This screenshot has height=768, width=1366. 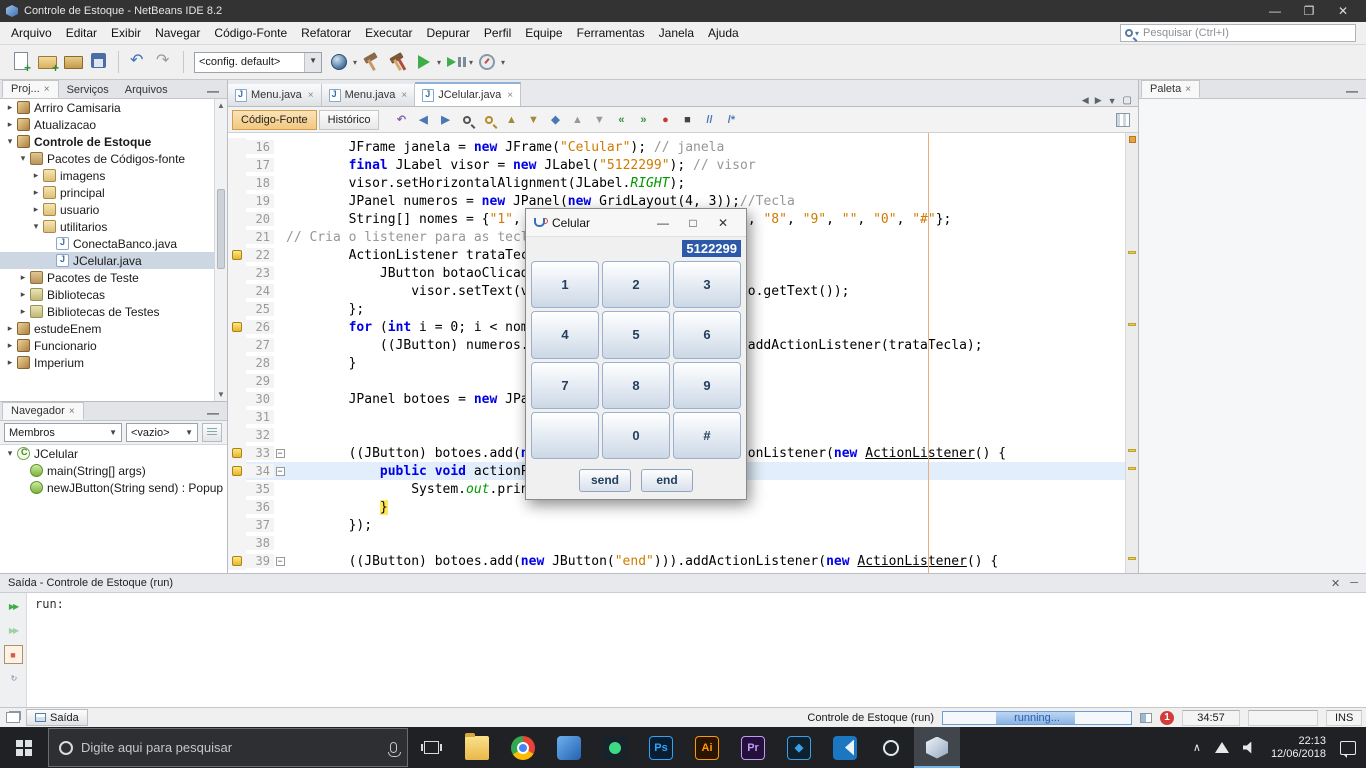 I want to click on chrome-taskbar-button, so click(x=523, y=747).